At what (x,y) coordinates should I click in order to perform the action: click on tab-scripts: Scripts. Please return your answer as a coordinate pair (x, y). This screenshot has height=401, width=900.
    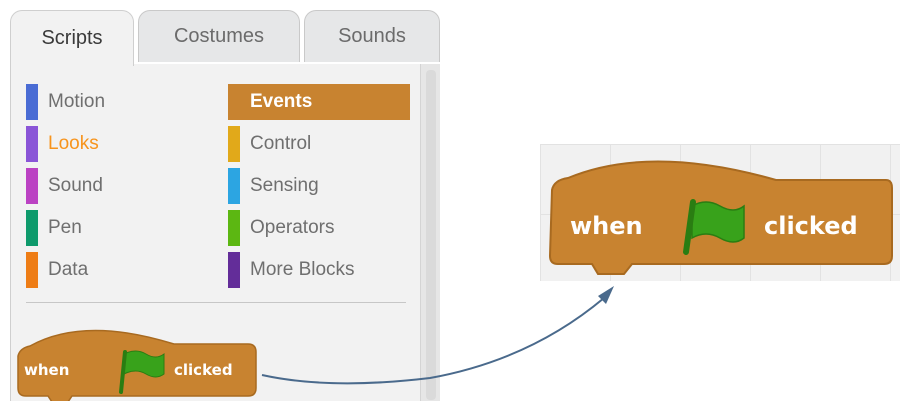
    Looking at the image, I should click on (72, 38).